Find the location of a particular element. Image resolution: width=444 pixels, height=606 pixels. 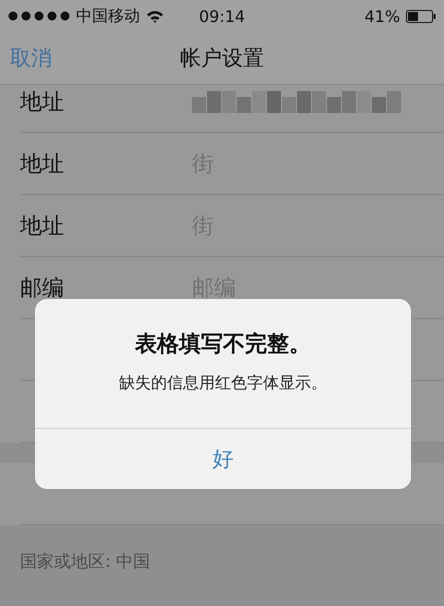

clock-time: 09:14 is located at coordinates (222, 16).